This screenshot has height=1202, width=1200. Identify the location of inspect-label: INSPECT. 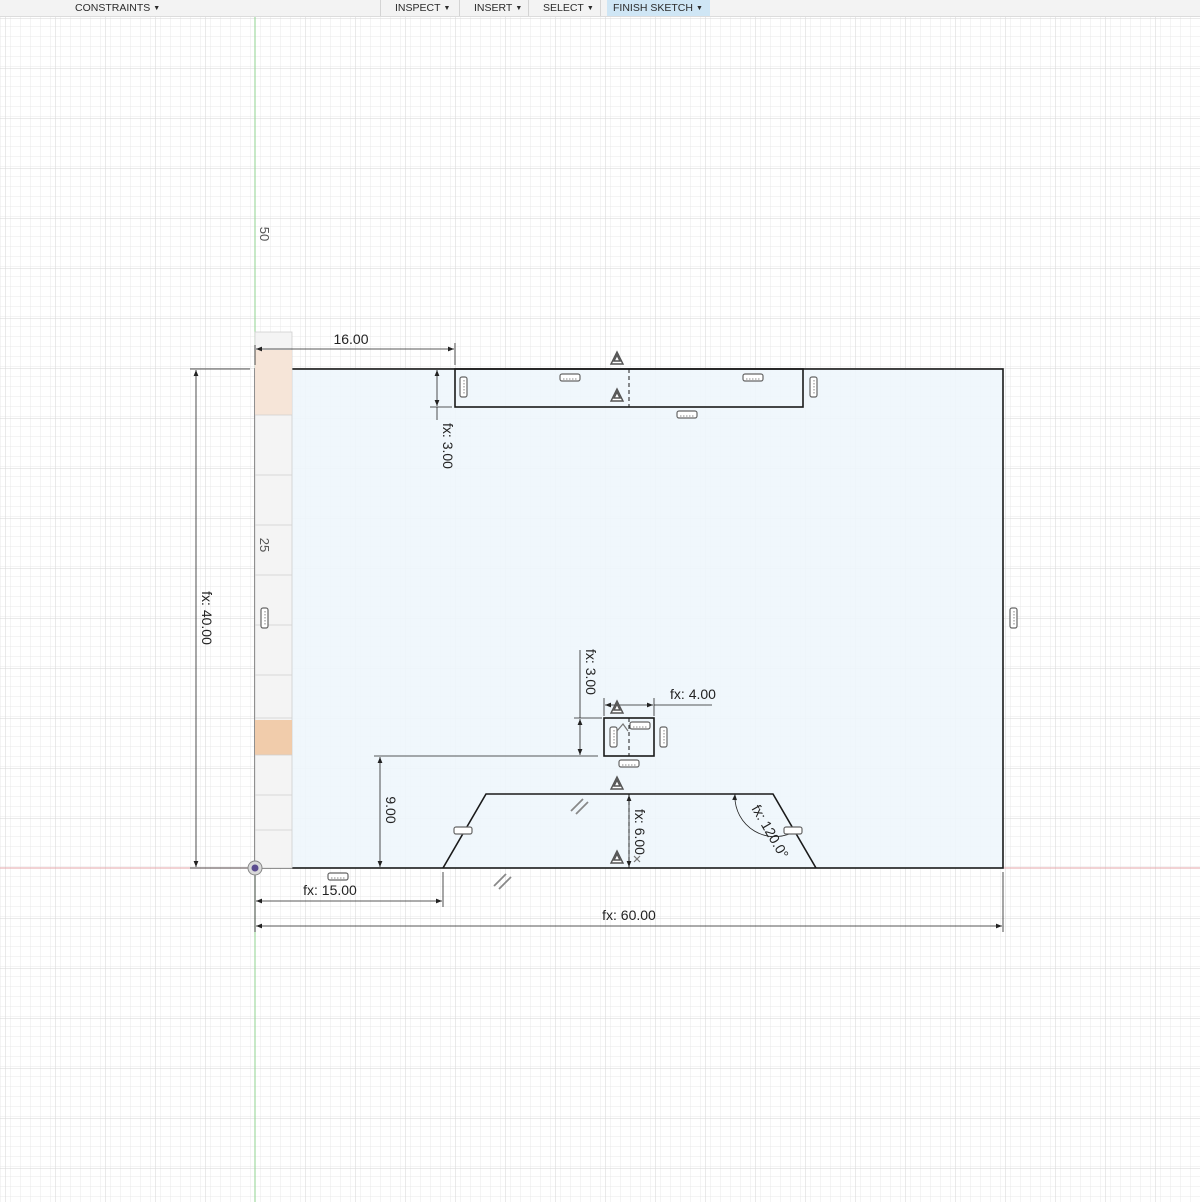
(418, 8).